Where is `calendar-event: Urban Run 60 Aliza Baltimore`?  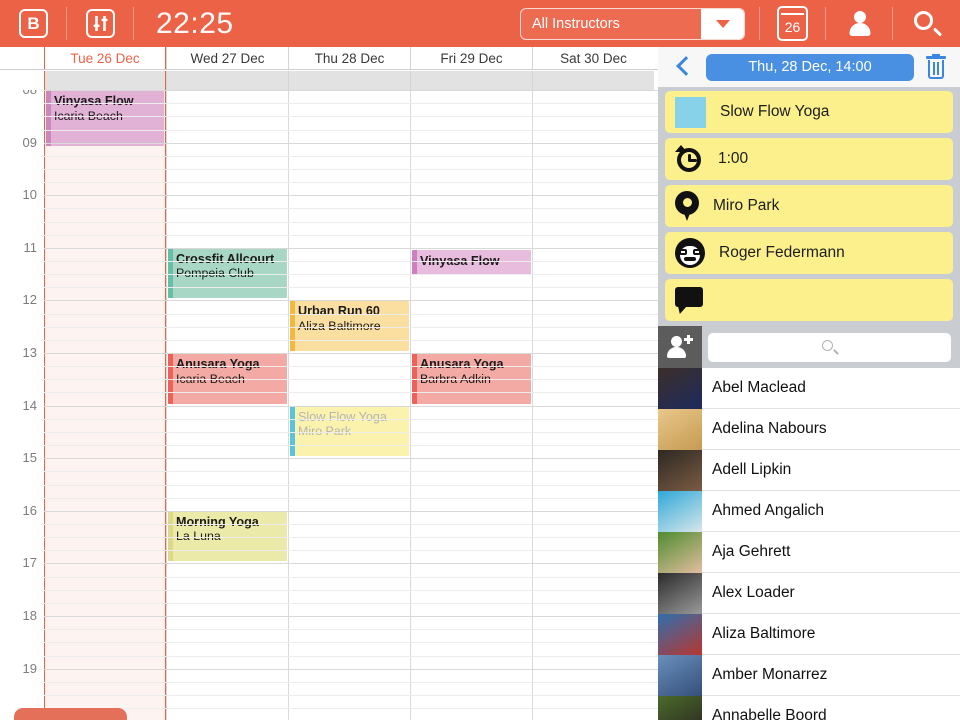
calendar-event: Urban Run 60 Aliza Baltimore is located at coordinates (349, 325).